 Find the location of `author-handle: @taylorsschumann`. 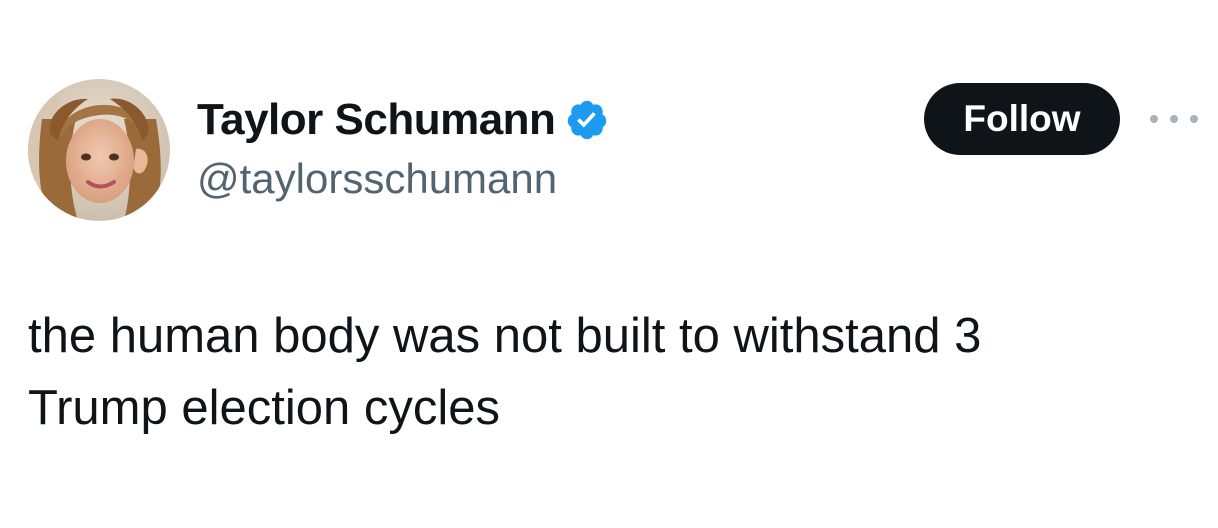

author-handle: @taylorsschumann is located at coordinates (377, 179).